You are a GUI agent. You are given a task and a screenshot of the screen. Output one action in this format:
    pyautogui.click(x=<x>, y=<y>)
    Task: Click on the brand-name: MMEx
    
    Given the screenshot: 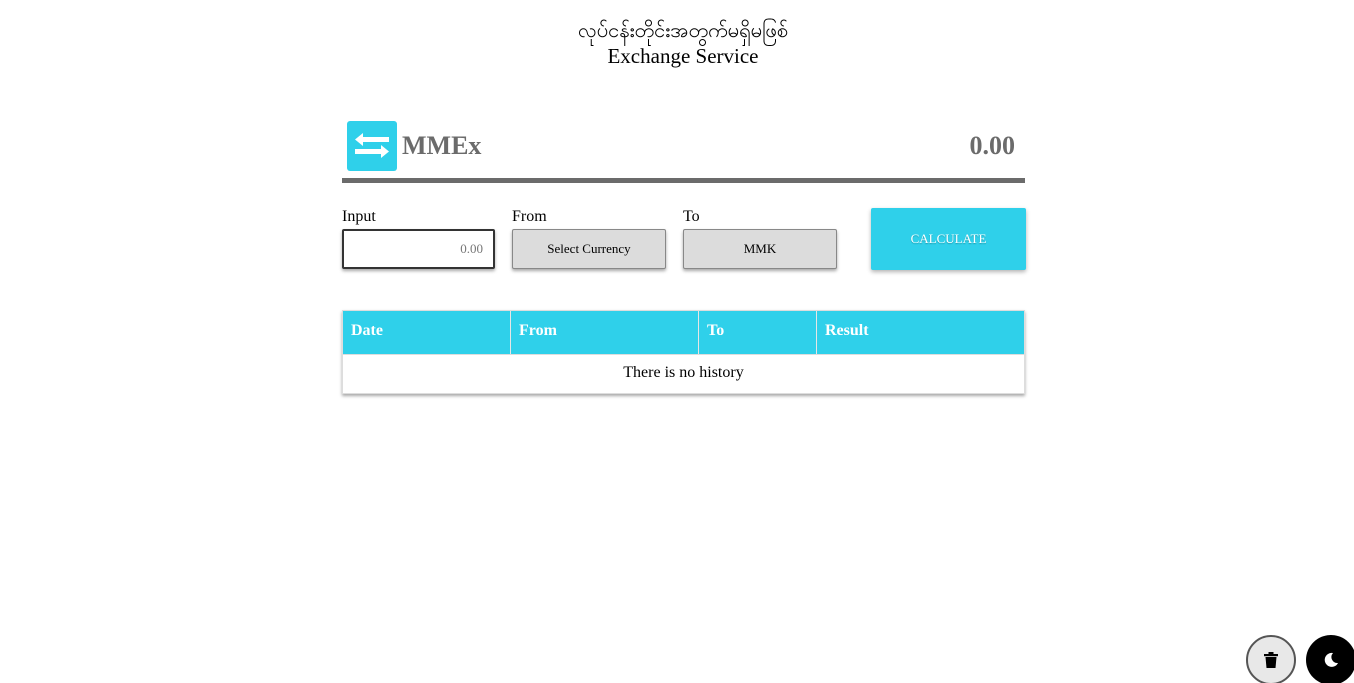 What is the action you would take?
    pyautogui.click(x=442, y=145)
    